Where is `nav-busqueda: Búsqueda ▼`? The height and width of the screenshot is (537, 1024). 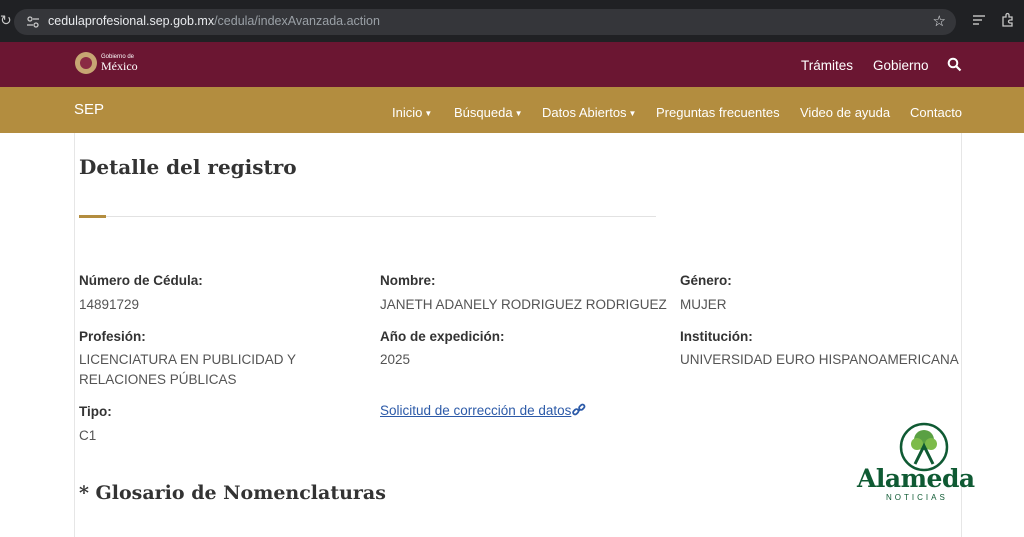
nav-busqueda: Búsqueda ▼ is located at coordinates (488, 112).